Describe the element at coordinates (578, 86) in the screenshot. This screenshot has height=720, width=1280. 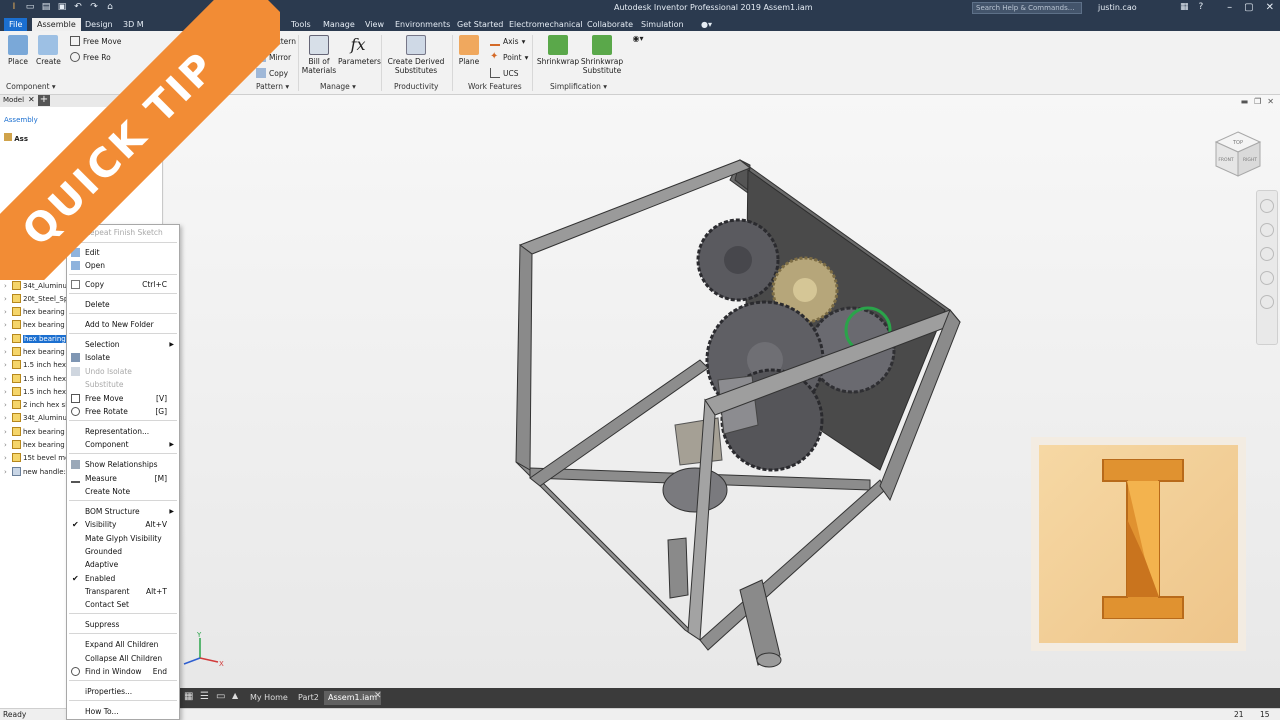
I see `simplification-group-label: Simplification ▾` at that location.